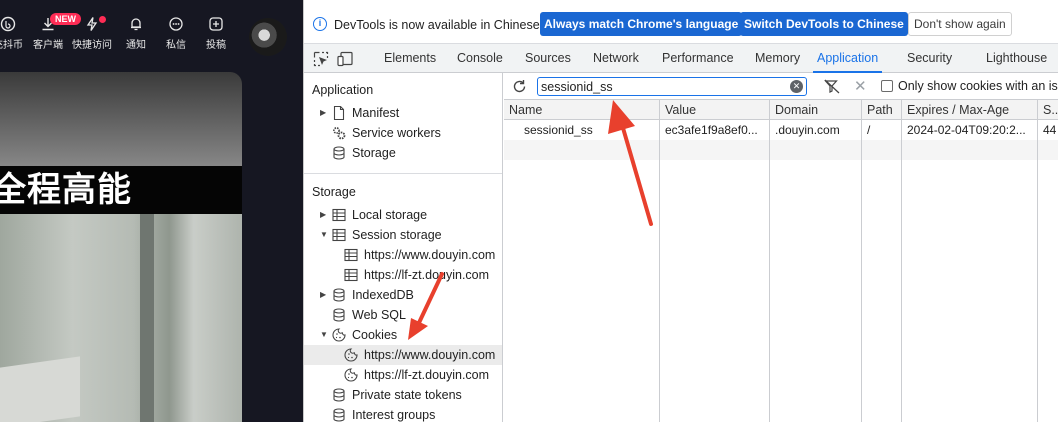 This screenshot has height=422, width=1058. What do you see at coordinates (379, 315) in the screenshot?
I see `sidebar-item-label: Web SQL` at bounding box center [379, 315].